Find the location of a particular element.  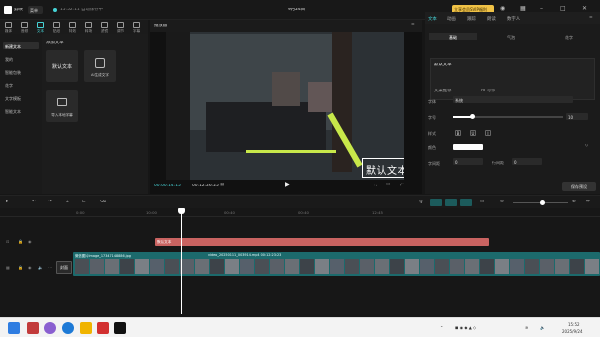

spacing-input: 0 is located at coordinates (468, 161).